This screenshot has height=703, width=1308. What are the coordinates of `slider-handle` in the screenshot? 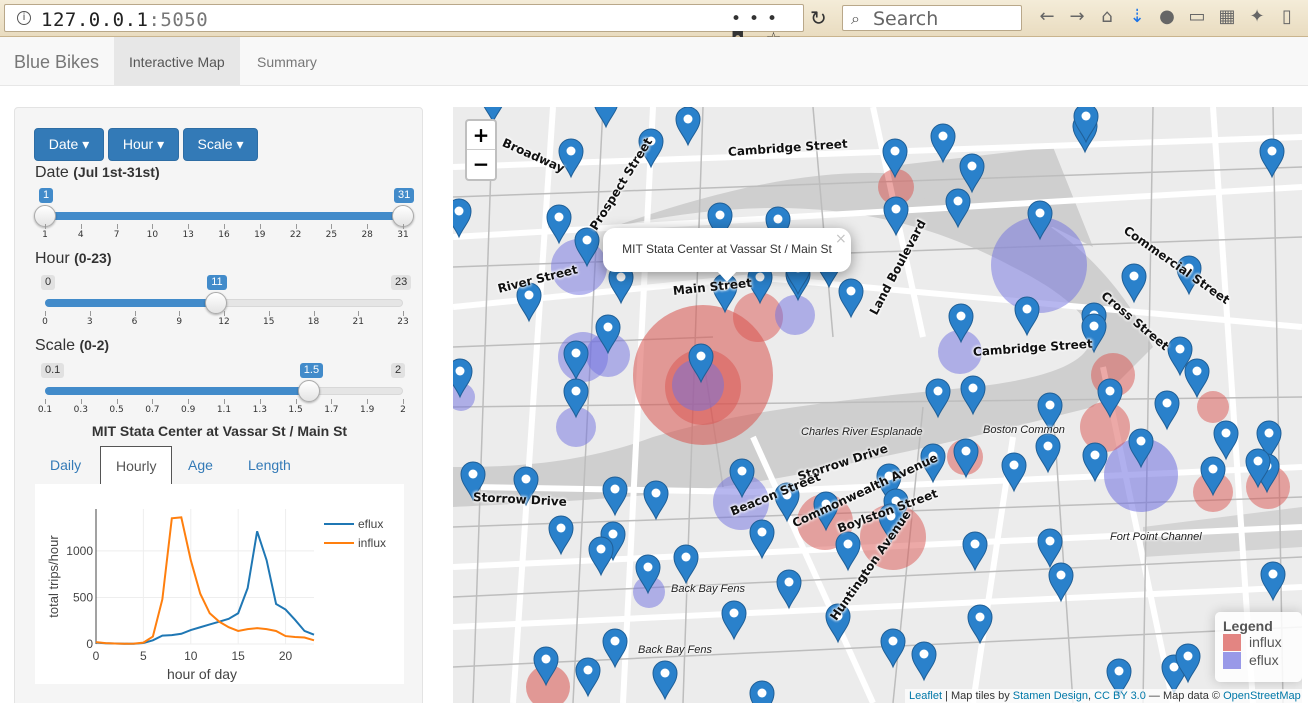 It's located at (308, 391).